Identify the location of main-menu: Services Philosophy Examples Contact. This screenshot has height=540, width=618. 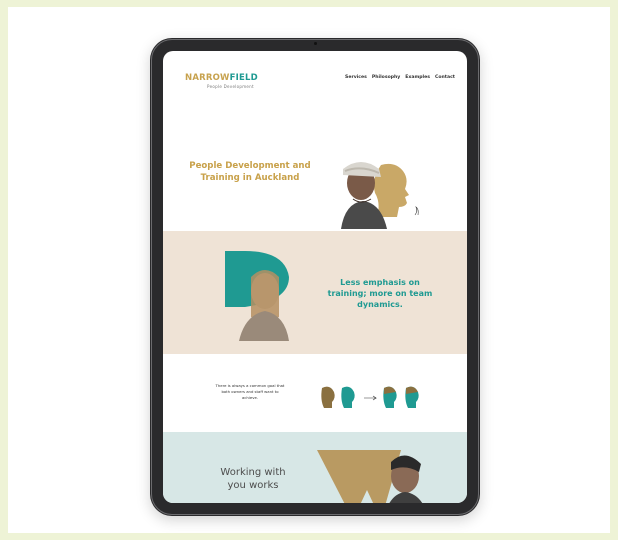
(400, 77).